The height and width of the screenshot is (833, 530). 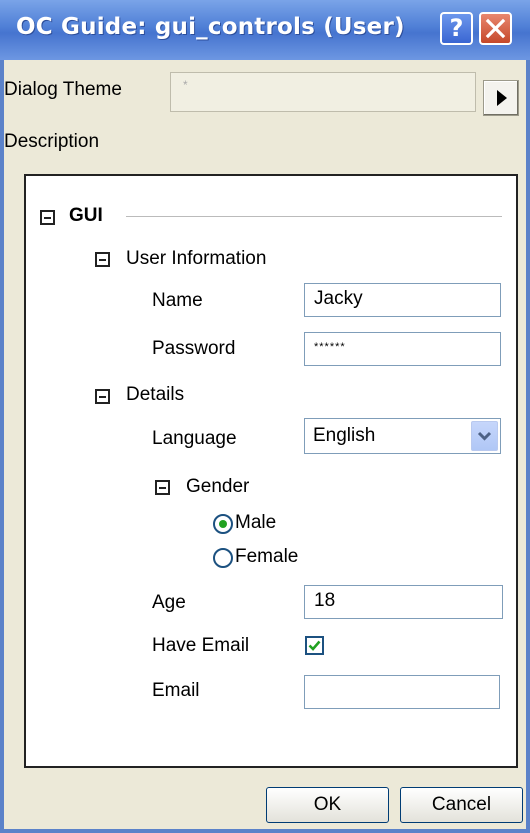 I want to click on close-icon, so click(x=495, y=28).